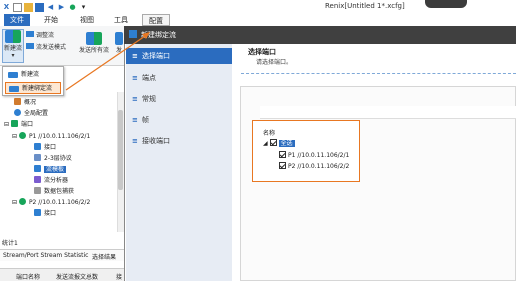  I want to click on tree-label: 概况, so click(30, 102).